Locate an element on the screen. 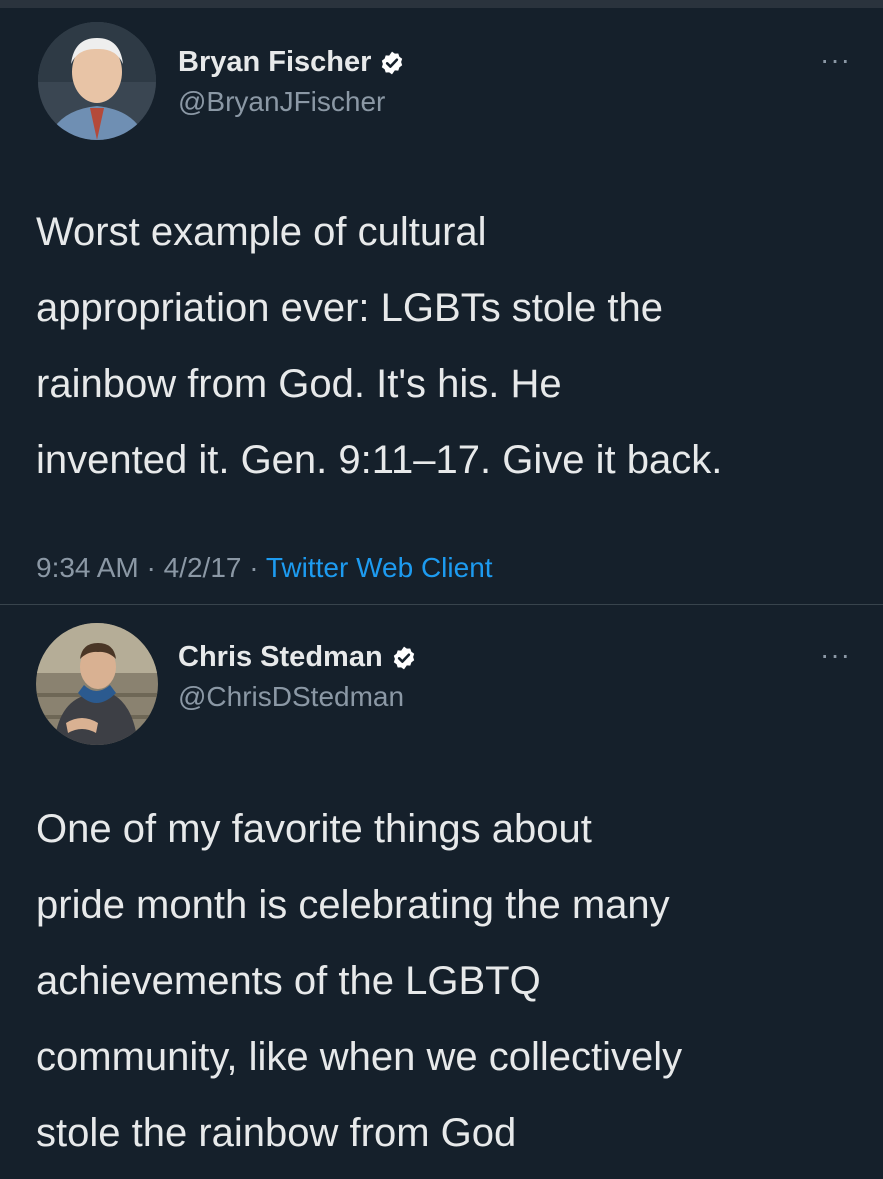 Image resolution: width=883 pixels, height=1179 pixels. author-name-row: Bryan Fischer is located at coordinates (291, 62).